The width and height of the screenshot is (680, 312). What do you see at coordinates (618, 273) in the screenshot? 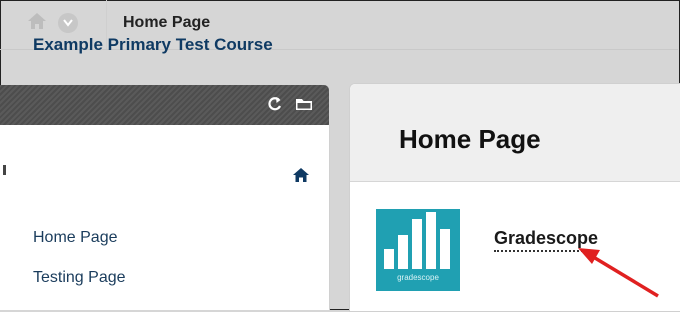
I see `red-arrow-annotation` at bounding box center [618, 273].